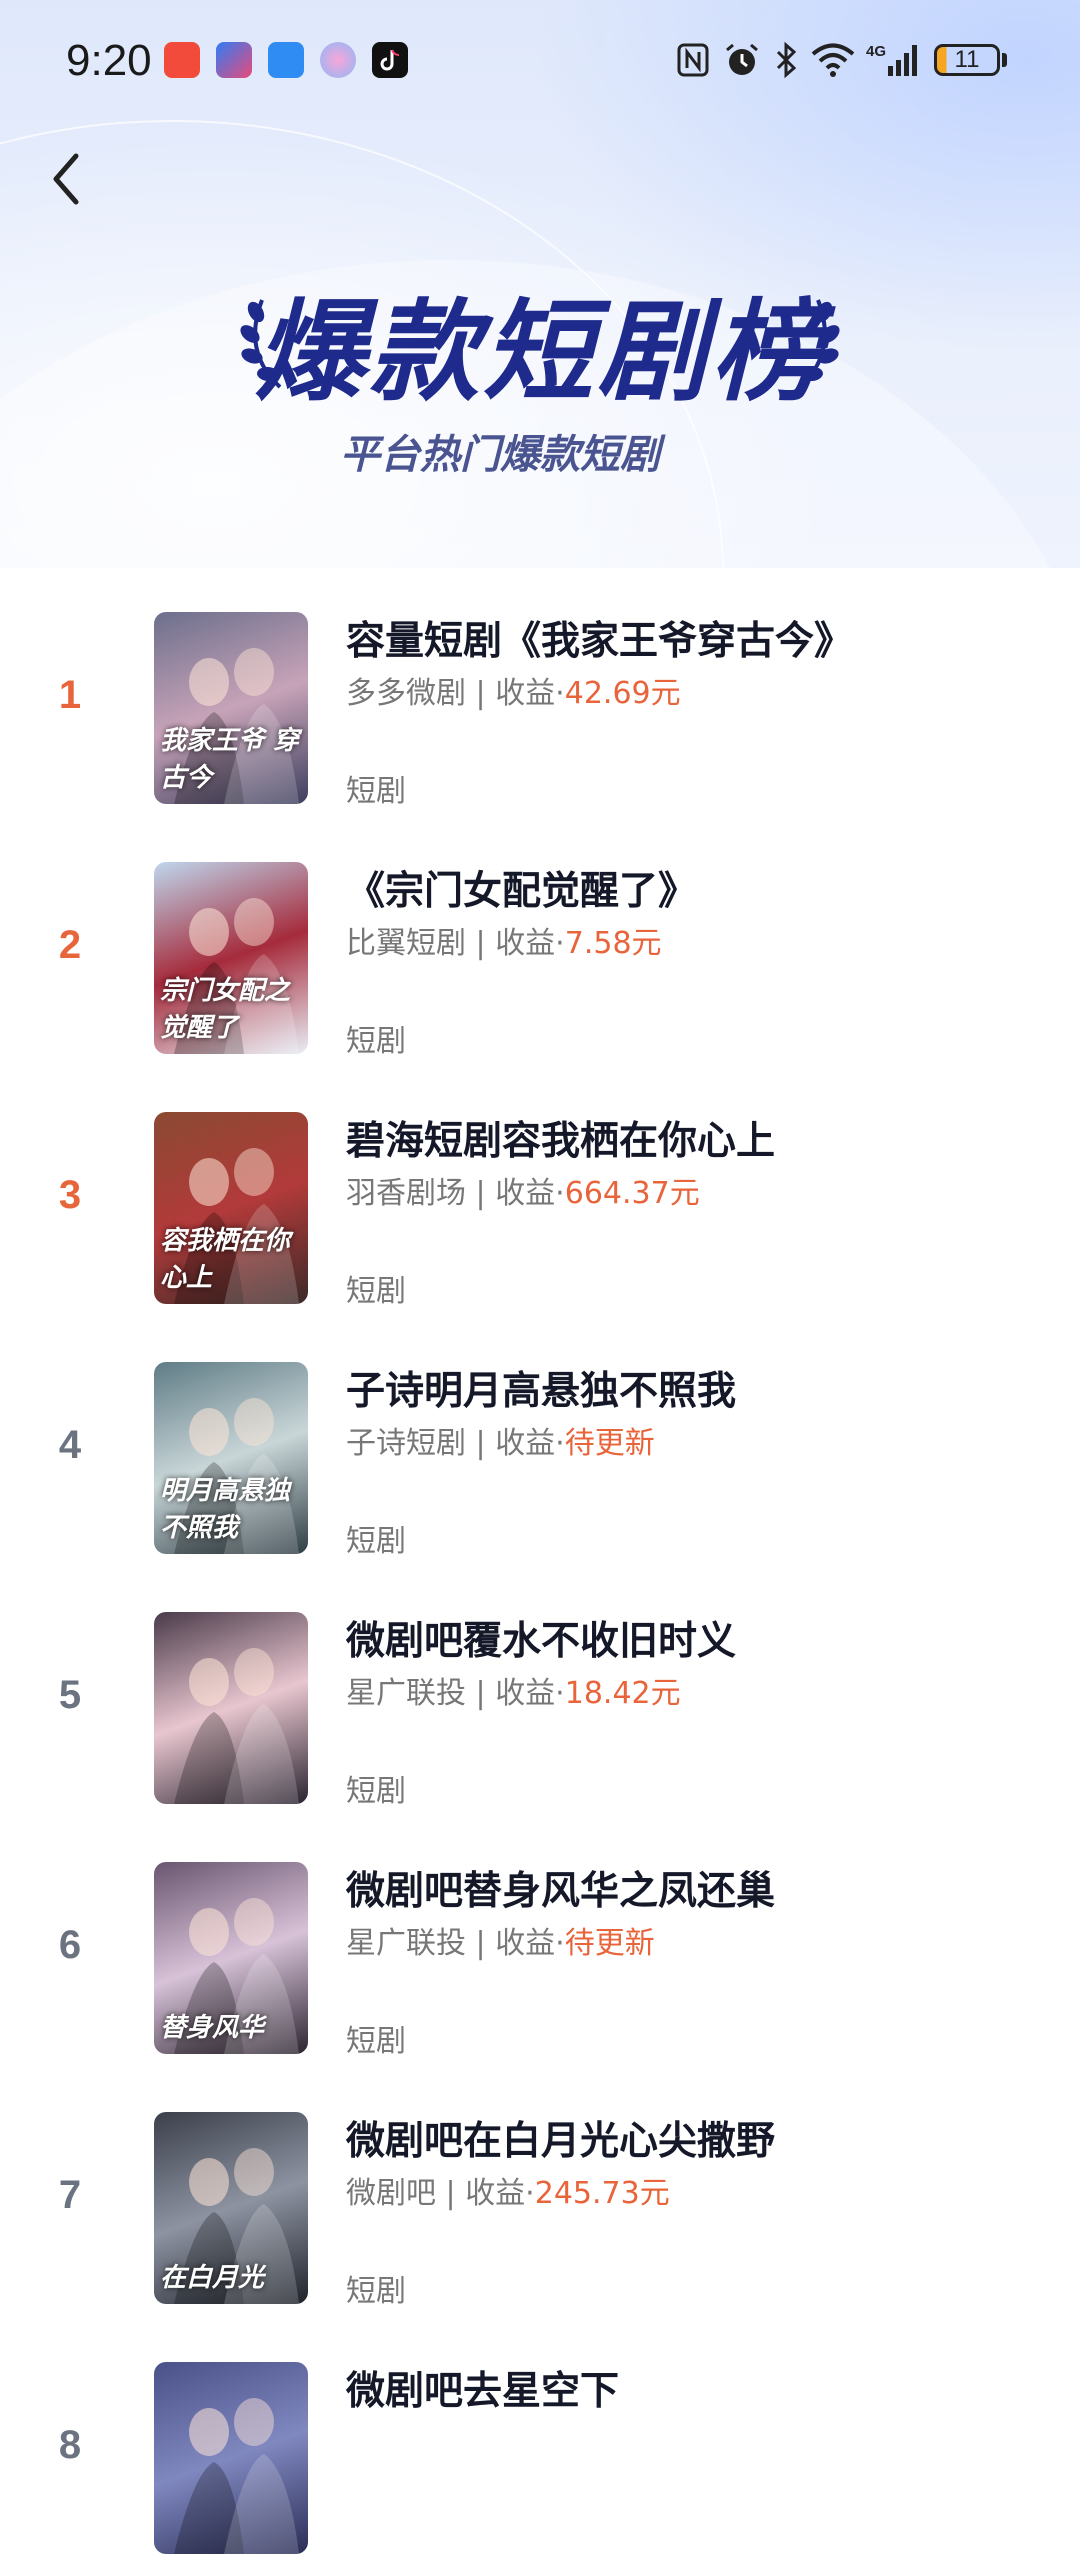 The height and width of the screenshot is (2568, 1080). What do you see at coordinates (406, 693) in the screenshot?
I see `platform-name: 多多微剧` at bounding box center [406, 693].